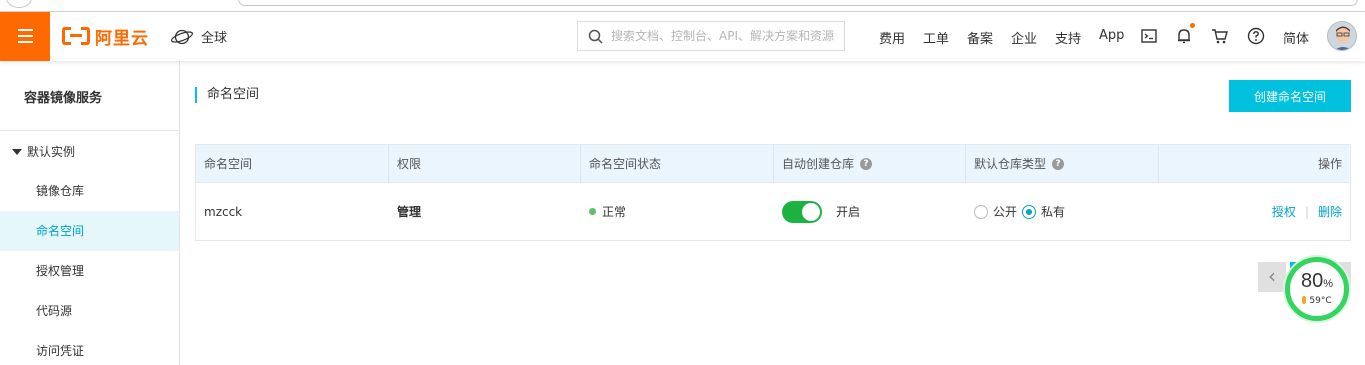 Image resolution: width=1365 pixels, height=365 pixels. I want to click on top-bar: 阿里云 全球 费用 工单 备案 企业 支持 App 简体, so click(682, 36).